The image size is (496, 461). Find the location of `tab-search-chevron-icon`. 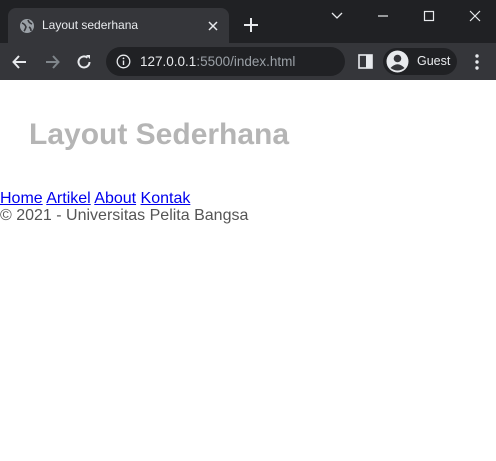

tab-search-chevron-icon is located at coordinates (337, 16).